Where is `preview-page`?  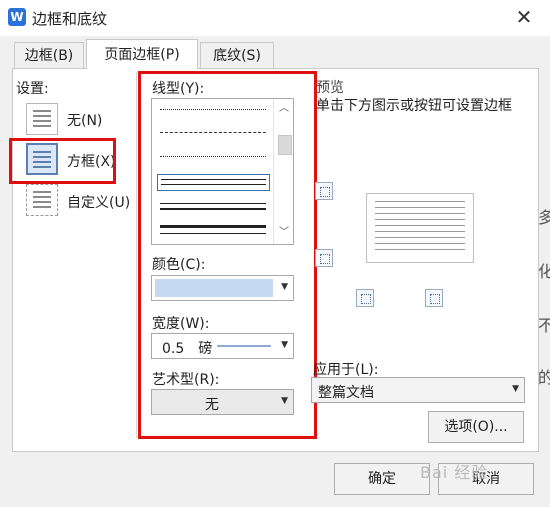 preview-page is located at coordinates (420, 228).